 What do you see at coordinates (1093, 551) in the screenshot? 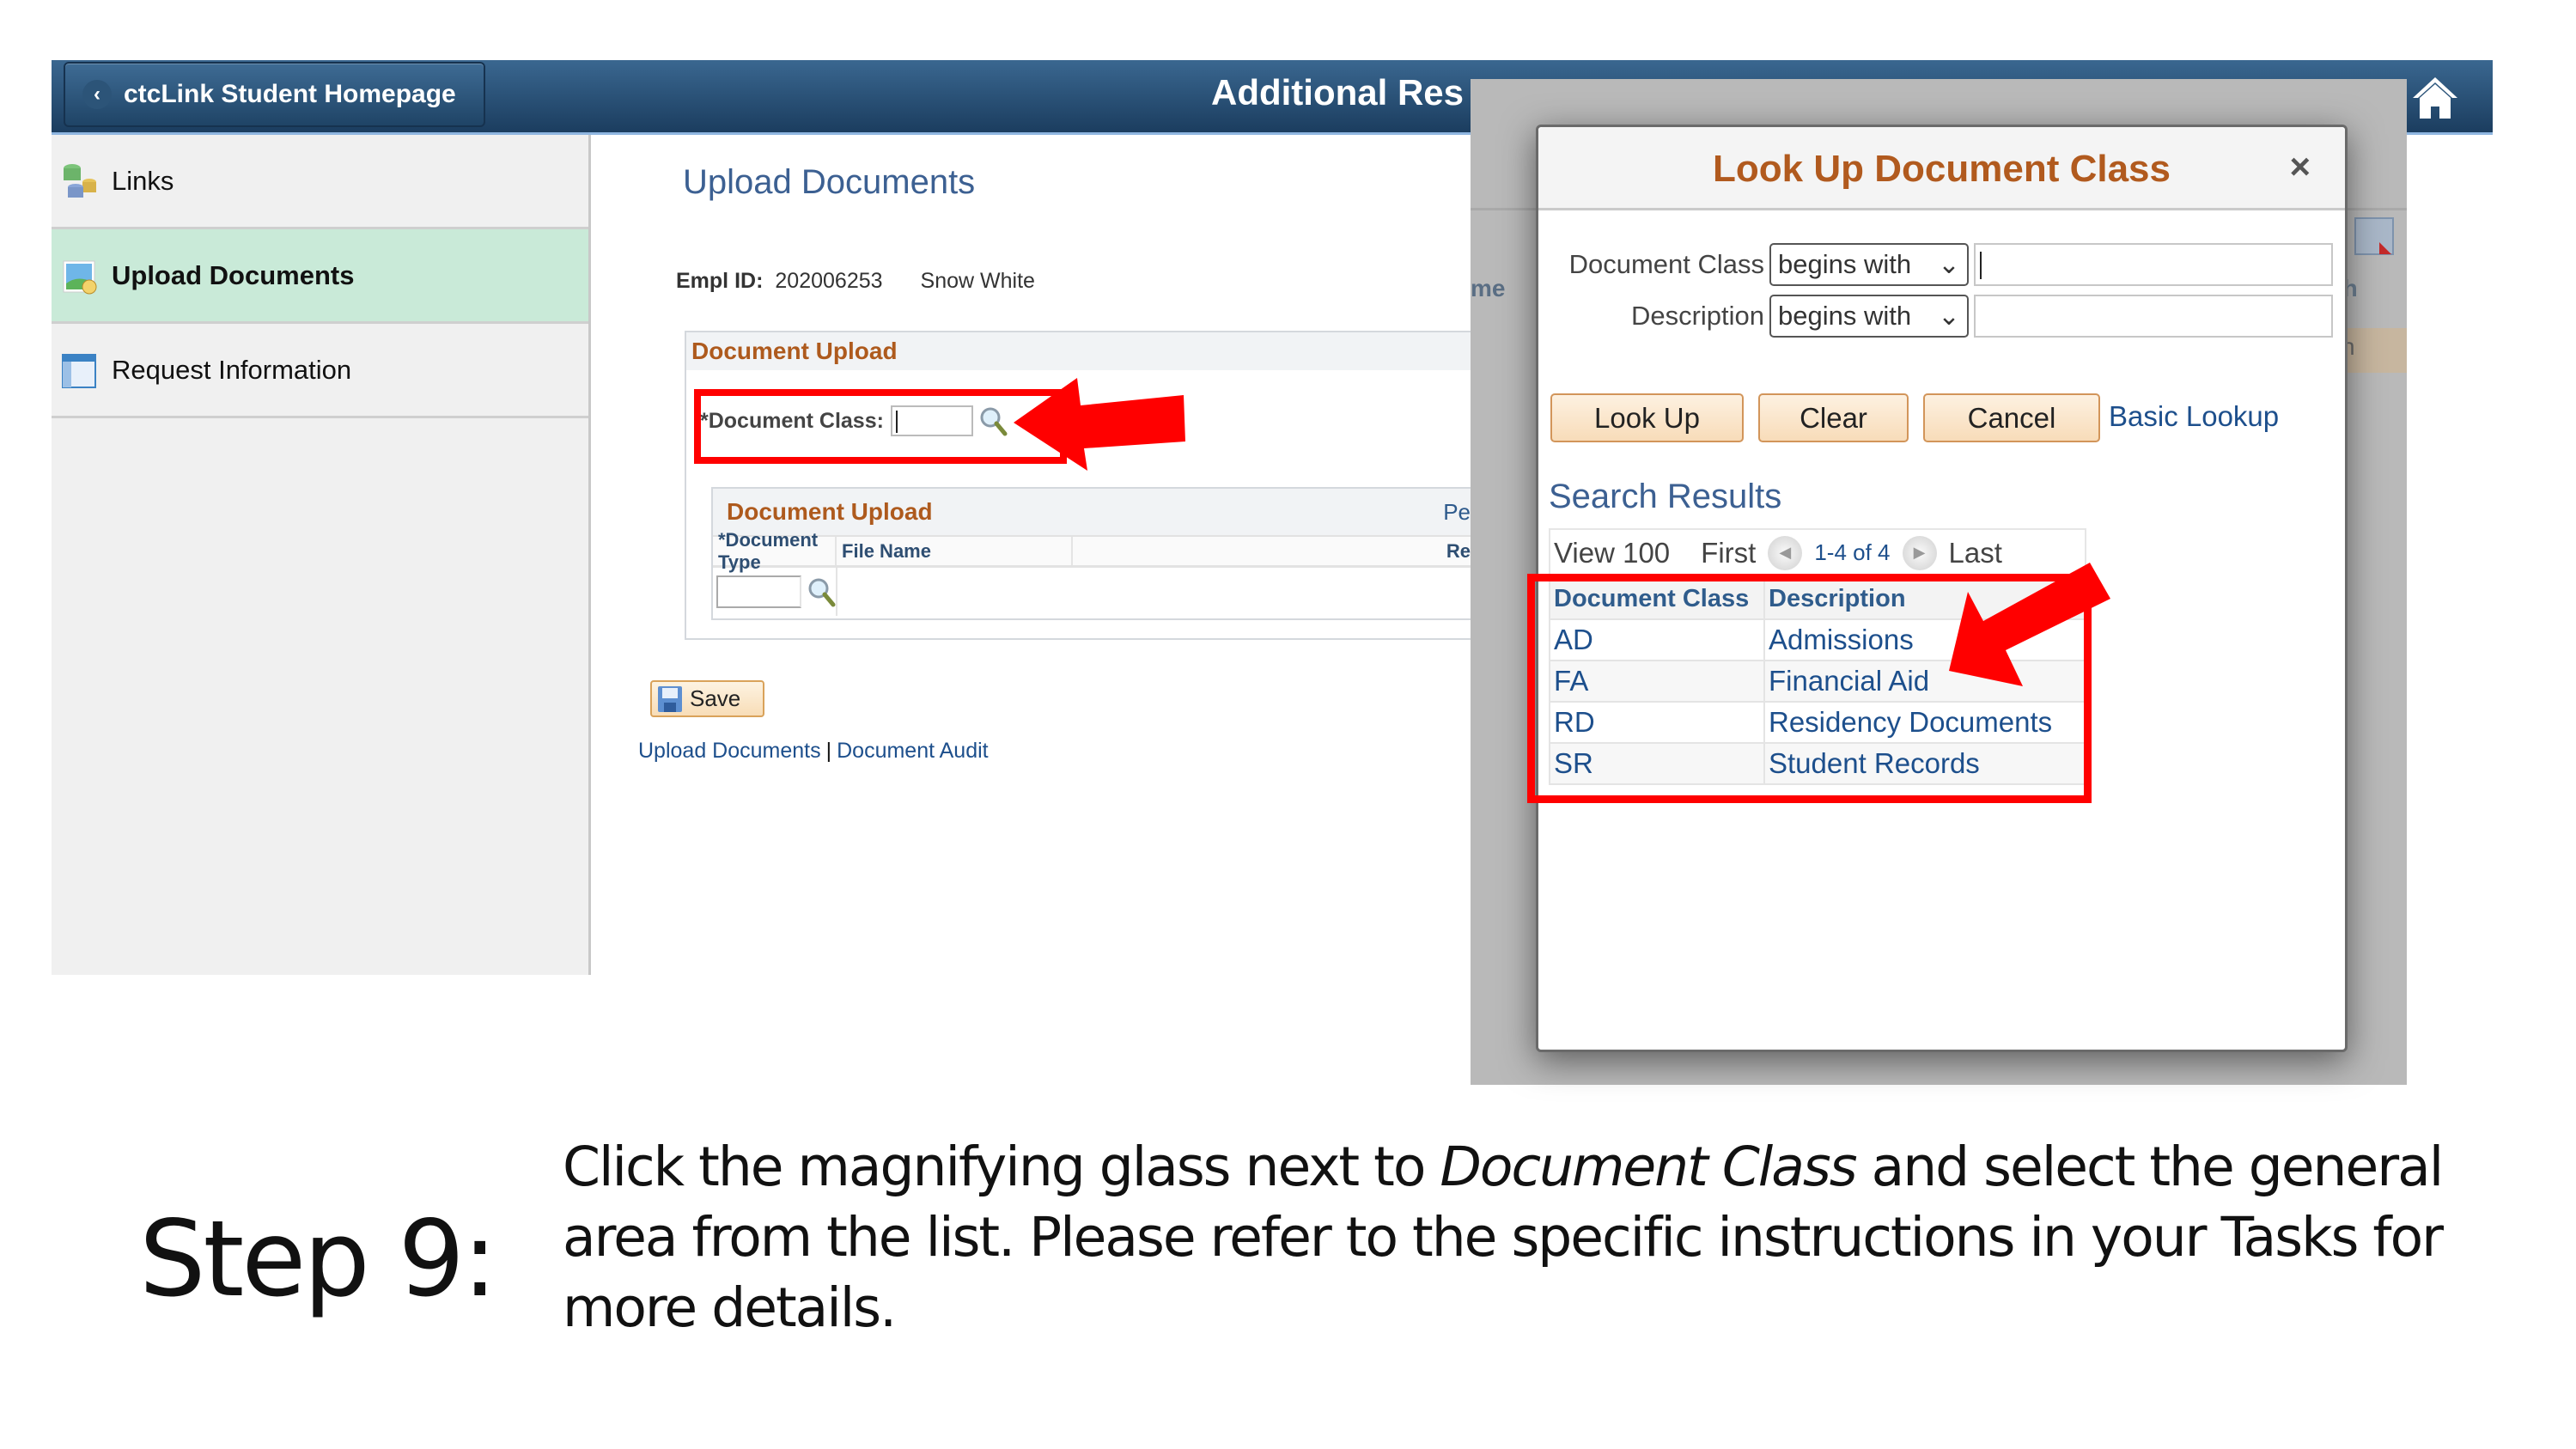
I see `grid-column-headers: *Document Type File Name Re` at bounding box center [1093, 551].